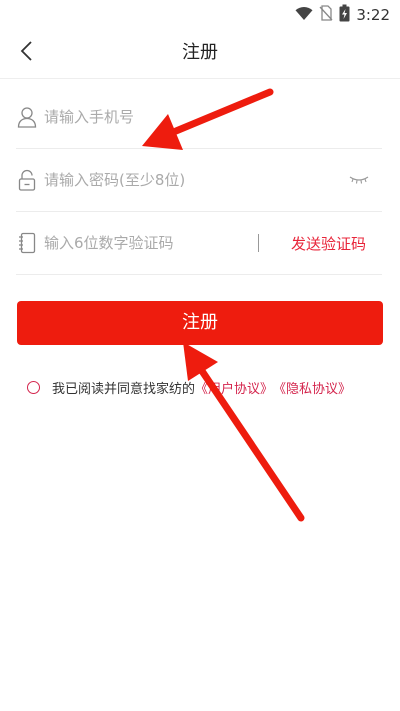 The width and height of the screenshot is (400, 711). What do you see at coordinates (27, 117) in the screenshot?
I see `user-icon` at bounding box center [27, 117].